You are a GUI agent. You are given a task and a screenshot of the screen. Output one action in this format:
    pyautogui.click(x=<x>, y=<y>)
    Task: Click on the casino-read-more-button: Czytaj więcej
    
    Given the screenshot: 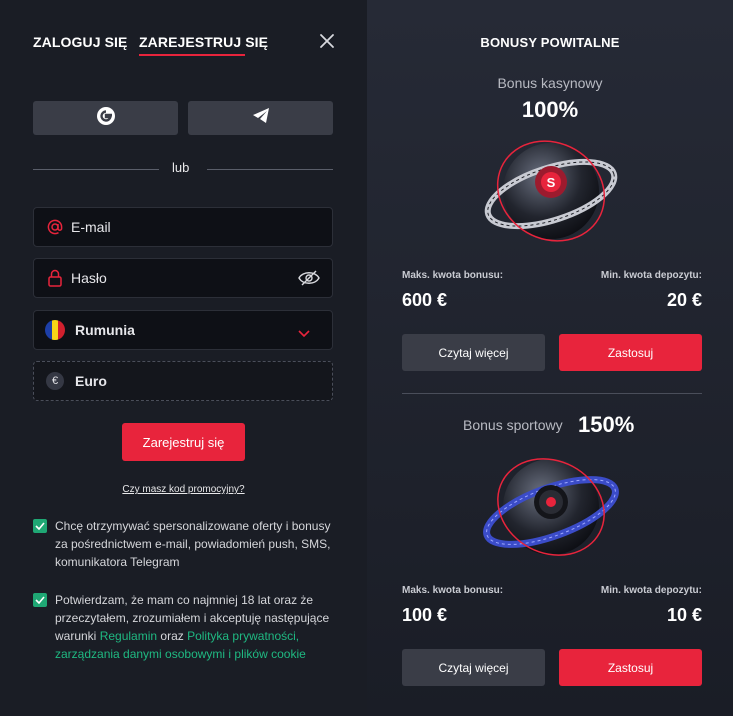 What is the action you would take?
    pyautogui.click(x=473, y=352)
    